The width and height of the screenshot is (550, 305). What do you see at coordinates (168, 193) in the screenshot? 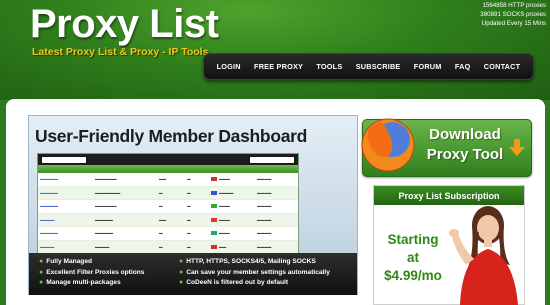
I see `table-row: ▬▬▬▬▬ ▬▬▬▬▬▬▬ ▬ ▬ ▬▬▬▬ ▬▬▬▬` at bounding box center [168, 193].